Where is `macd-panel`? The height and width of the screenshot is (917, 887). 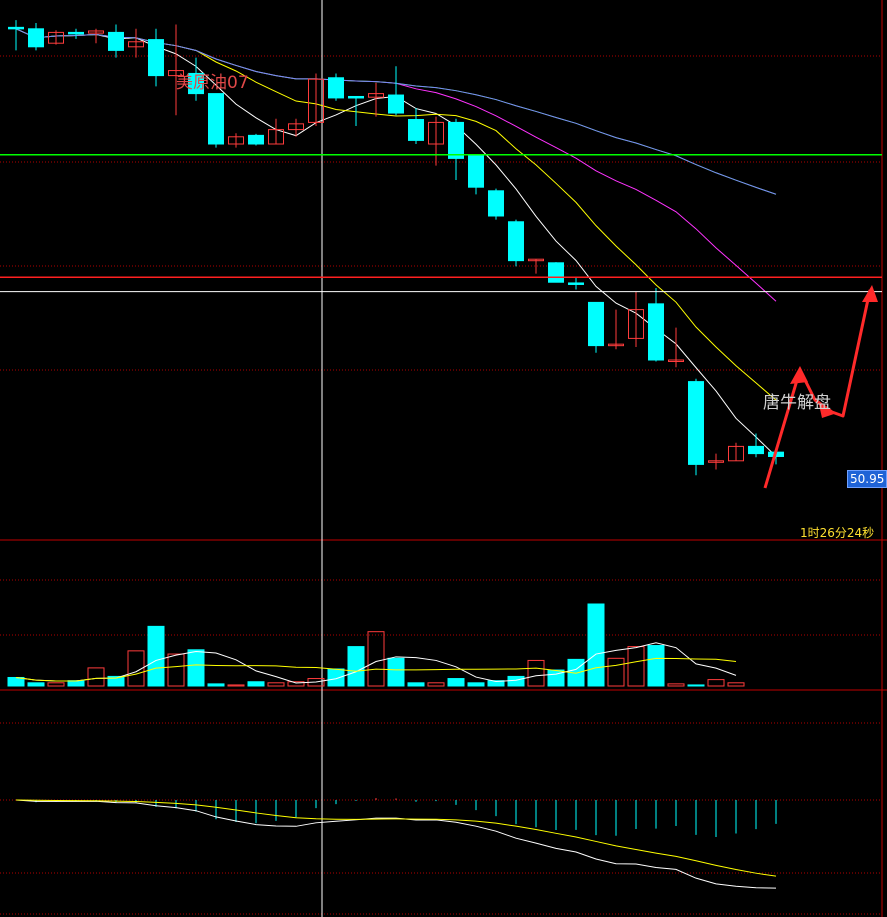 macd-panel is located at coordinates (396, 843).